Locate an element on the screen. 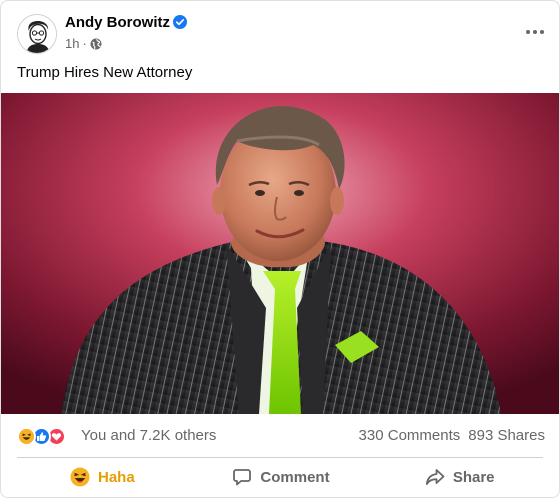  haha-button: Haha is located at coordinates (102, 477).